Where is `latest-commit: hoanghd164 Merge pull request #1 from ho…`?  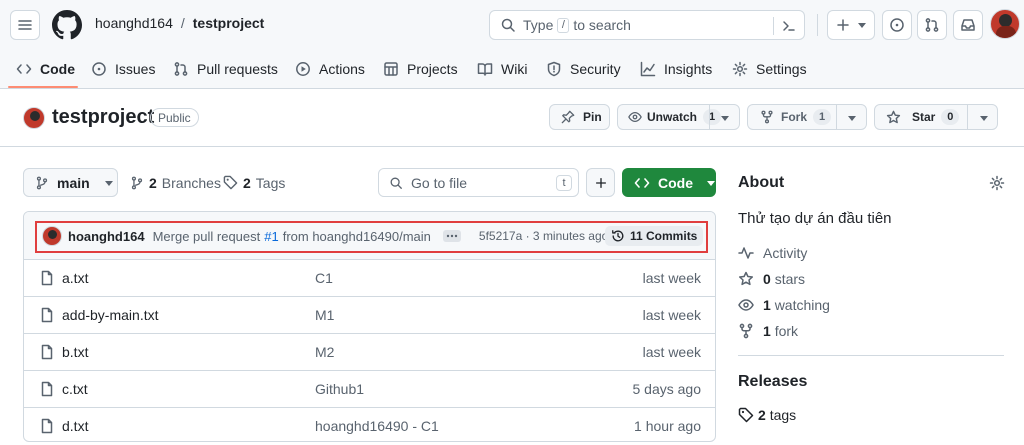 latest-commit: hoanghd164 Merge pull request #1 from ho… is located at coordinates (325, 236).